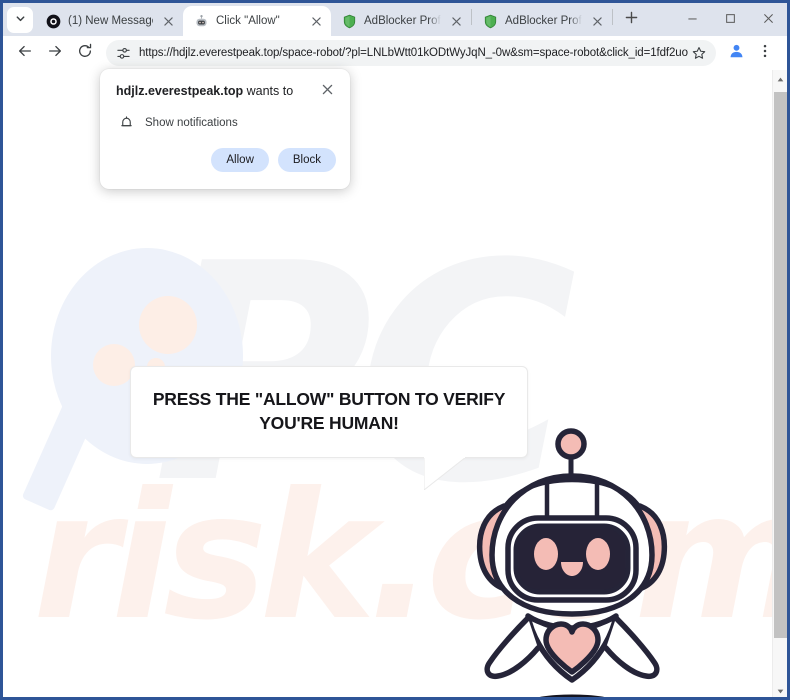  Describe the element at coordinates (180, 91) in the screenshot. I see `permission-dialog-origin: hdjlz.everestpeak.top` at that location.